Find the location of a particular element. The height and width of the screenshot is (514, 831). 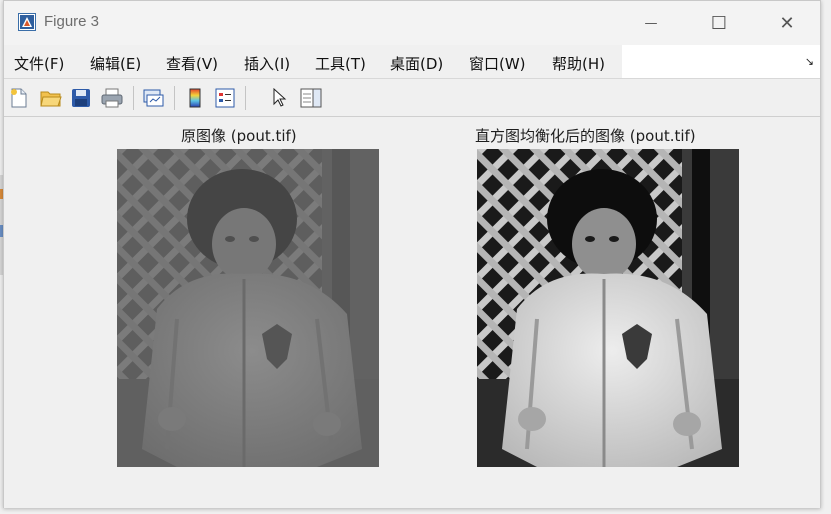

matlab-figure-icon is located at coordinates (27, 22).